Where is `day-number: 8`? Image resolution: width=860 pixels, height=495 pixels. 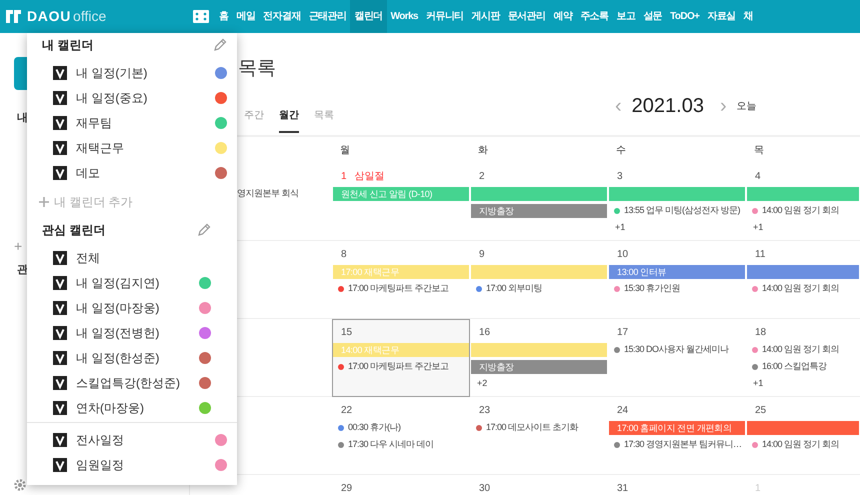
day-number: 8 is located at coordinates (344, 255).